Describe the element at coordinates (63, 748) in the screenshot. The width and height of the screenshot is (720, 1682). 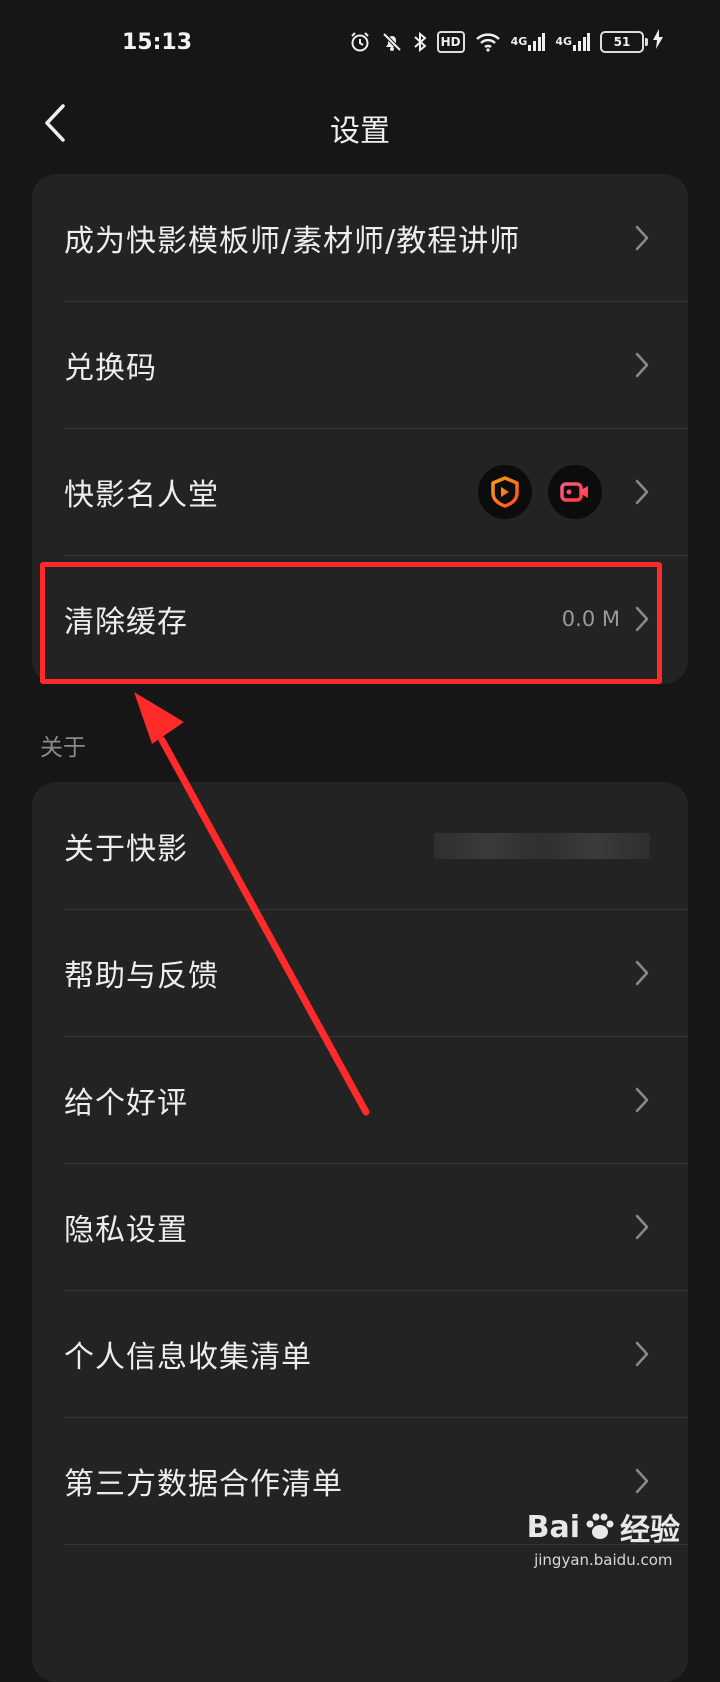
I see `section-label-about: 关于` at that location.